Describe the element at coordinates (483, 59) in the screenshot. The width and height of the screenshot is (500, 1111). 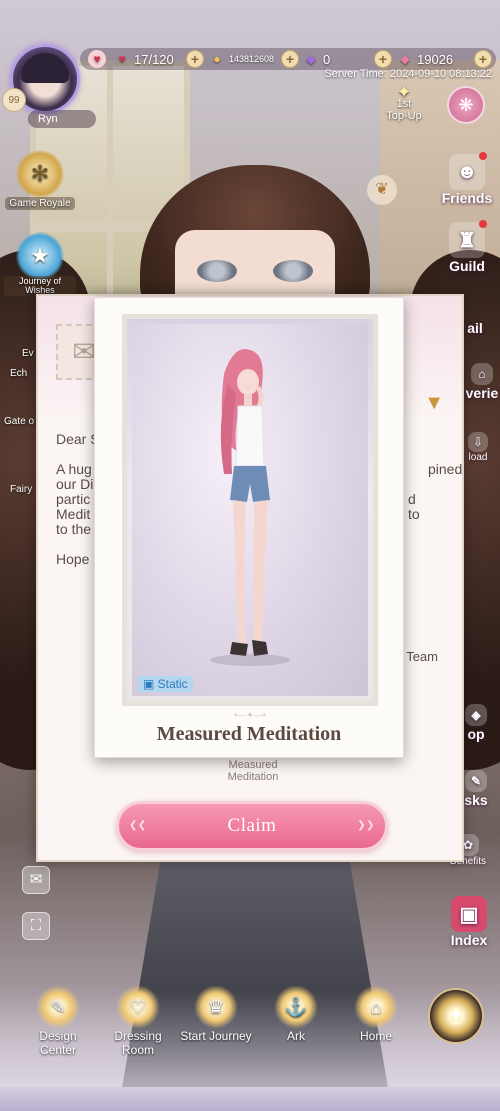
I see `add-gem-button: +` at that location.